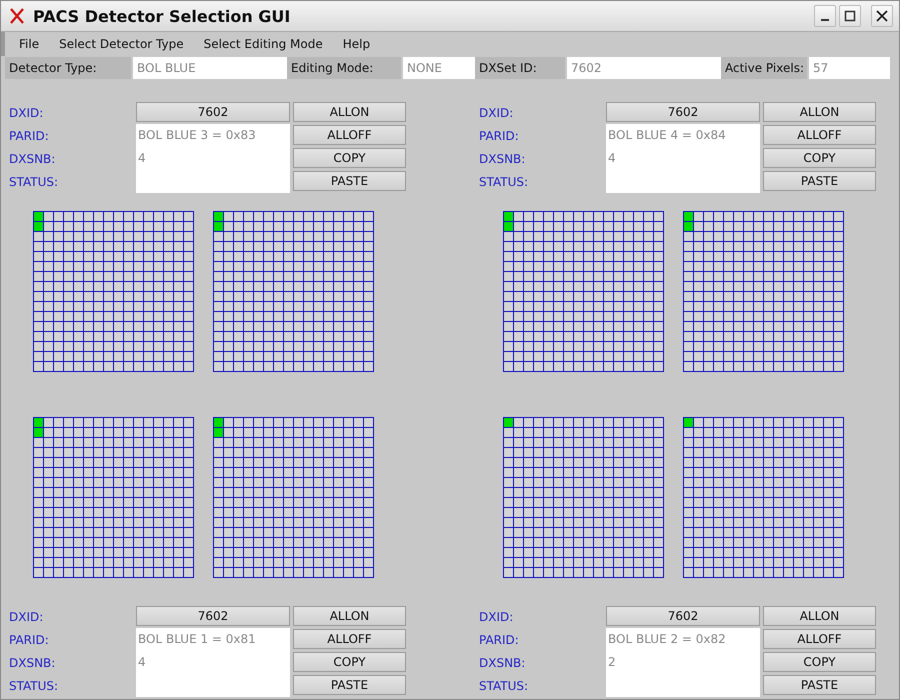  Describe the element at coordinates (210, 68) in the screenshot. I see `info-value: BOL BLUE` at that location.